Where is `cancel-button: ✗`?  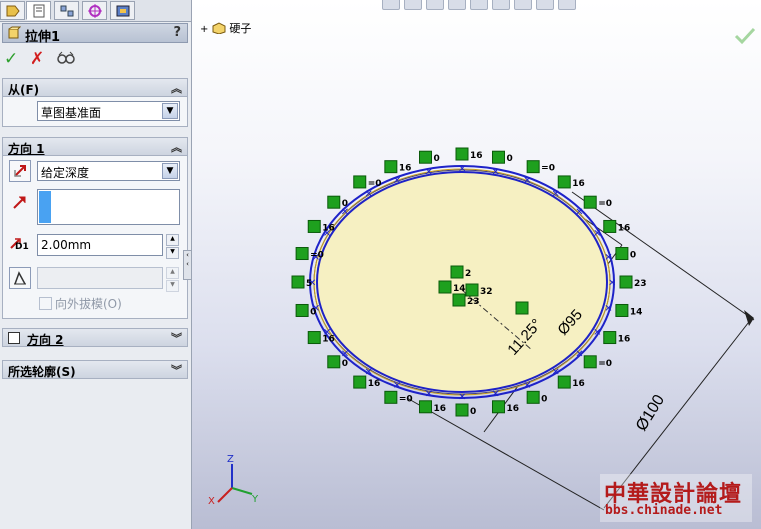 cancel-button: ✗ is located at coordinates (37, 59).